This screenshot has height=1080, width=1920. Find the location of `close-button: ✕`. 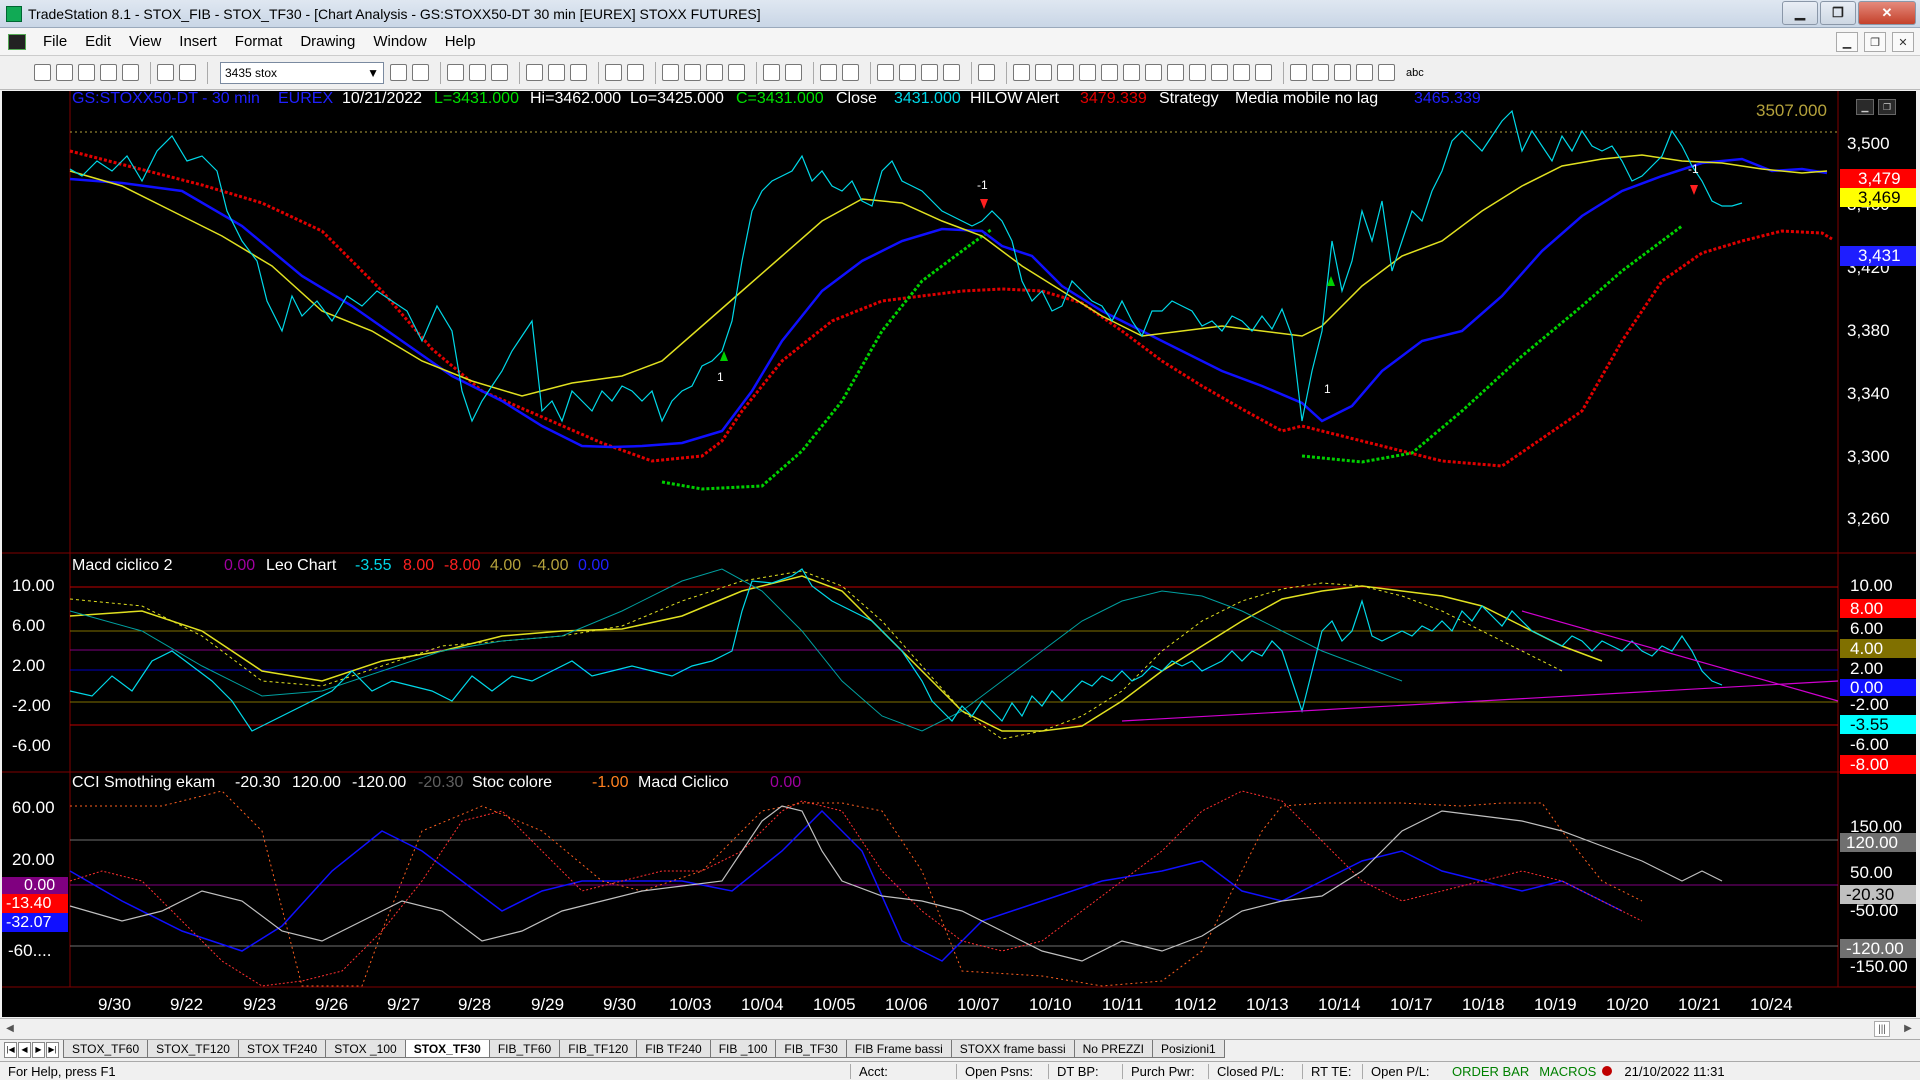

close-button: ✕ is located at coordinates (1887, 13).